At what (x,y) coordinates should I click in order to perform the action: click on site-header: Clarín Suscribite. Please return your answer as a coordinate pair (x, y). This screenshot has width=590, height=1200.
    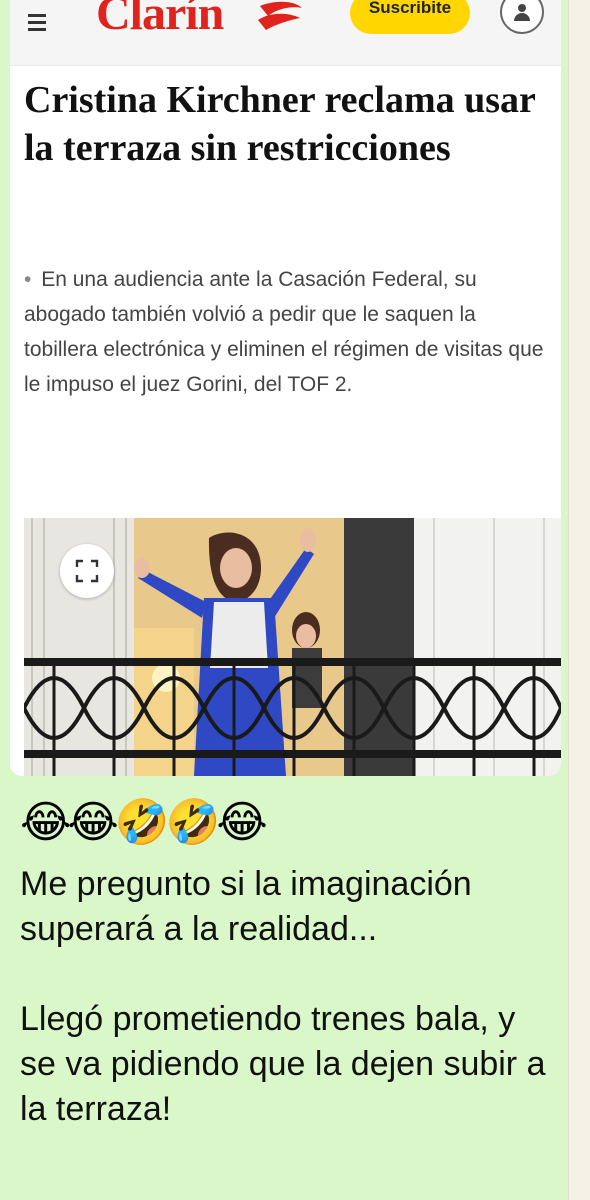
    Looking at the image, I should click on (285, 33).